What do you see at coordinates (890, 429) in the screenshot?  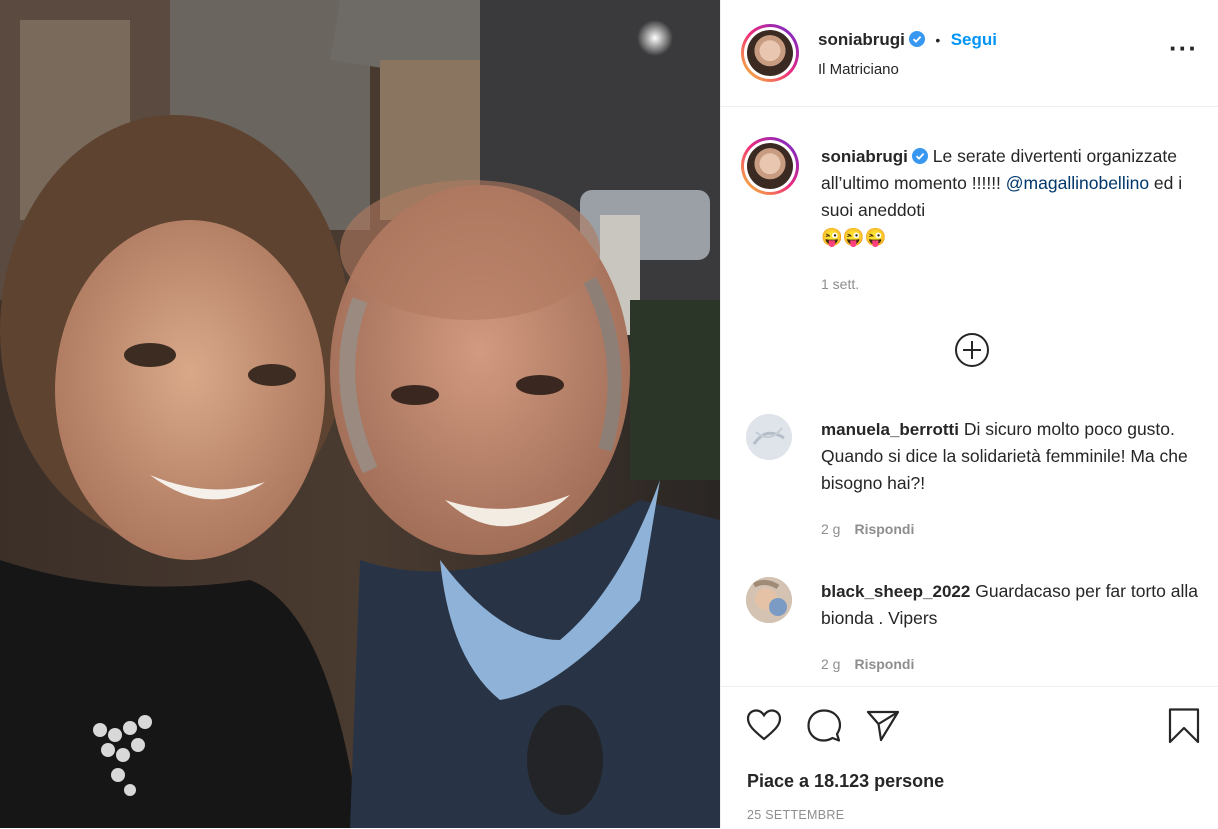 I see `comment-username: manuela_berrotti` at bounding box center [890, 429].